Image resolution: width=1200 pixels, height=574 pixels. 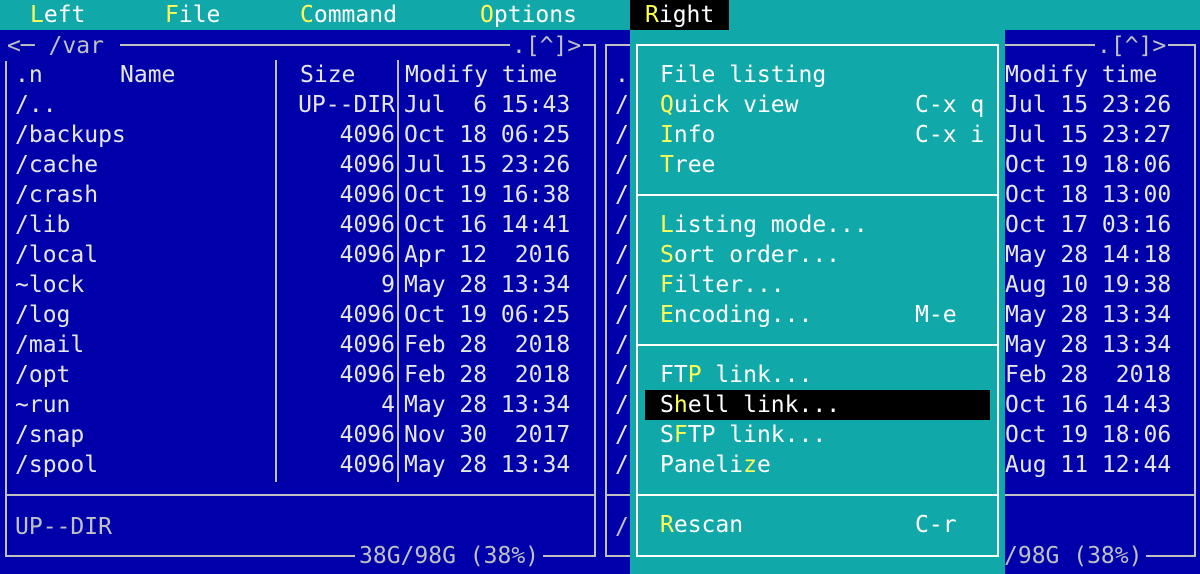 What do you see at coordinates (57, 465) in the screenshot?
I see `file-name: /spool` at bounding box center [57, 465].